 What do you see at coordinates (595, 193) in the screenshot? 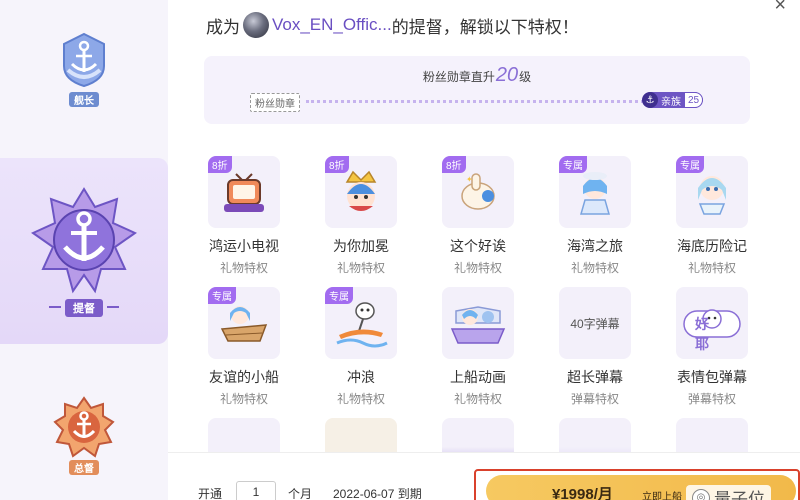
I see `bay-trip-icon` at bounding box center [595, 193].